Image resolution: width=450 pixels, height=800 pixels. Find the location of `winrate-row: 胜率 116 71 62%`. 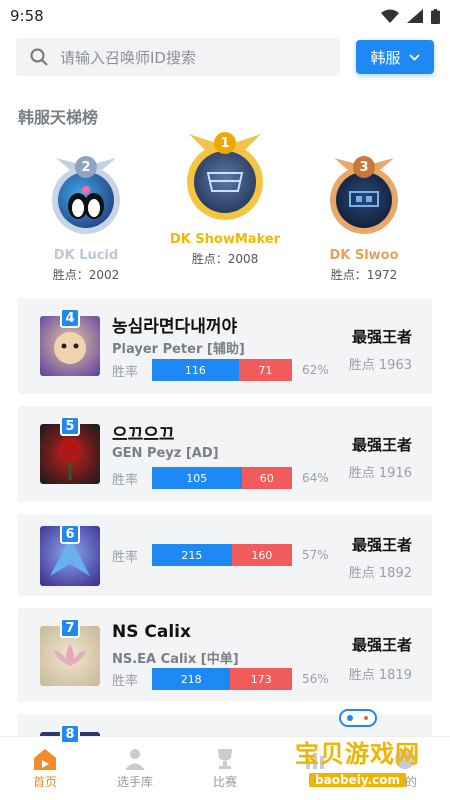

winrate-row: 胜率 116 71 62% is located at coordinates (220, 370).